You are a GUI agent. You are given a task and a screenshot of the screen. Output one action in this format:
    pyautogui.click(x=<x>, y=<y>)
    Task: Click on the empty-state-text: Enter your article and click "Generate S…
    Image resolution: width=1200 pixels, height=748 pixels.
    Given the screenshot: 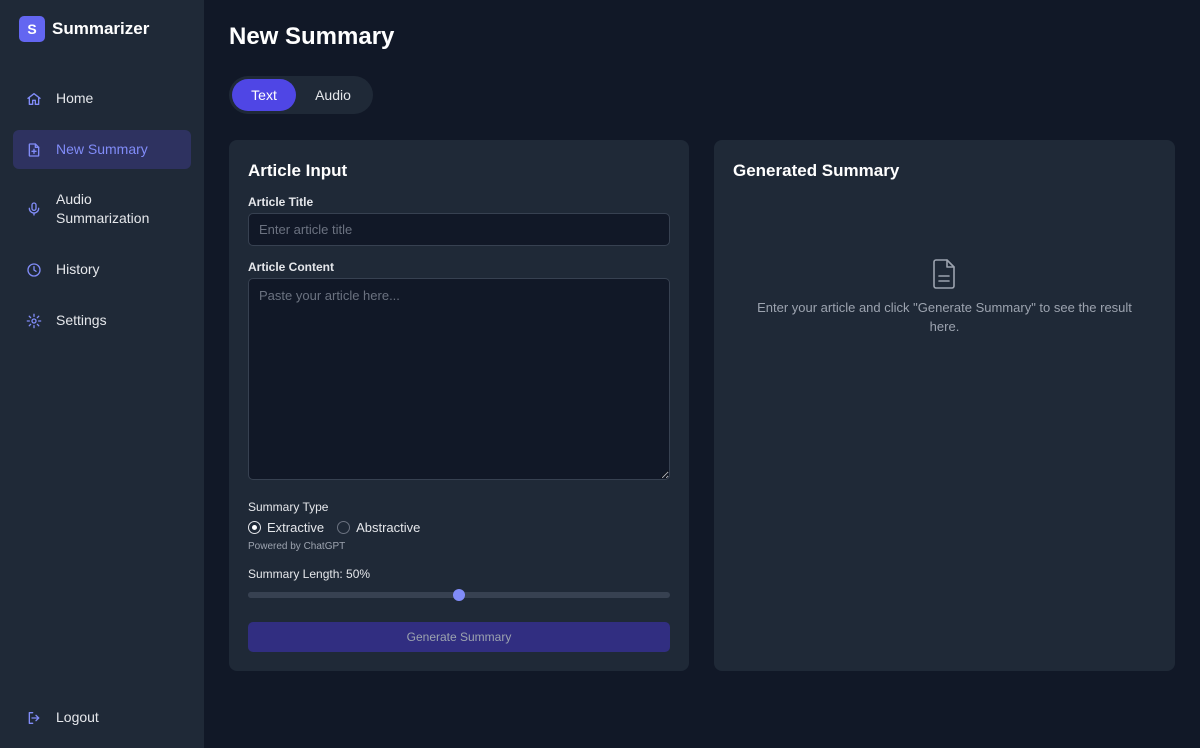 What is the action you would take?
    pyautogui.click(x=944, y=317)
    